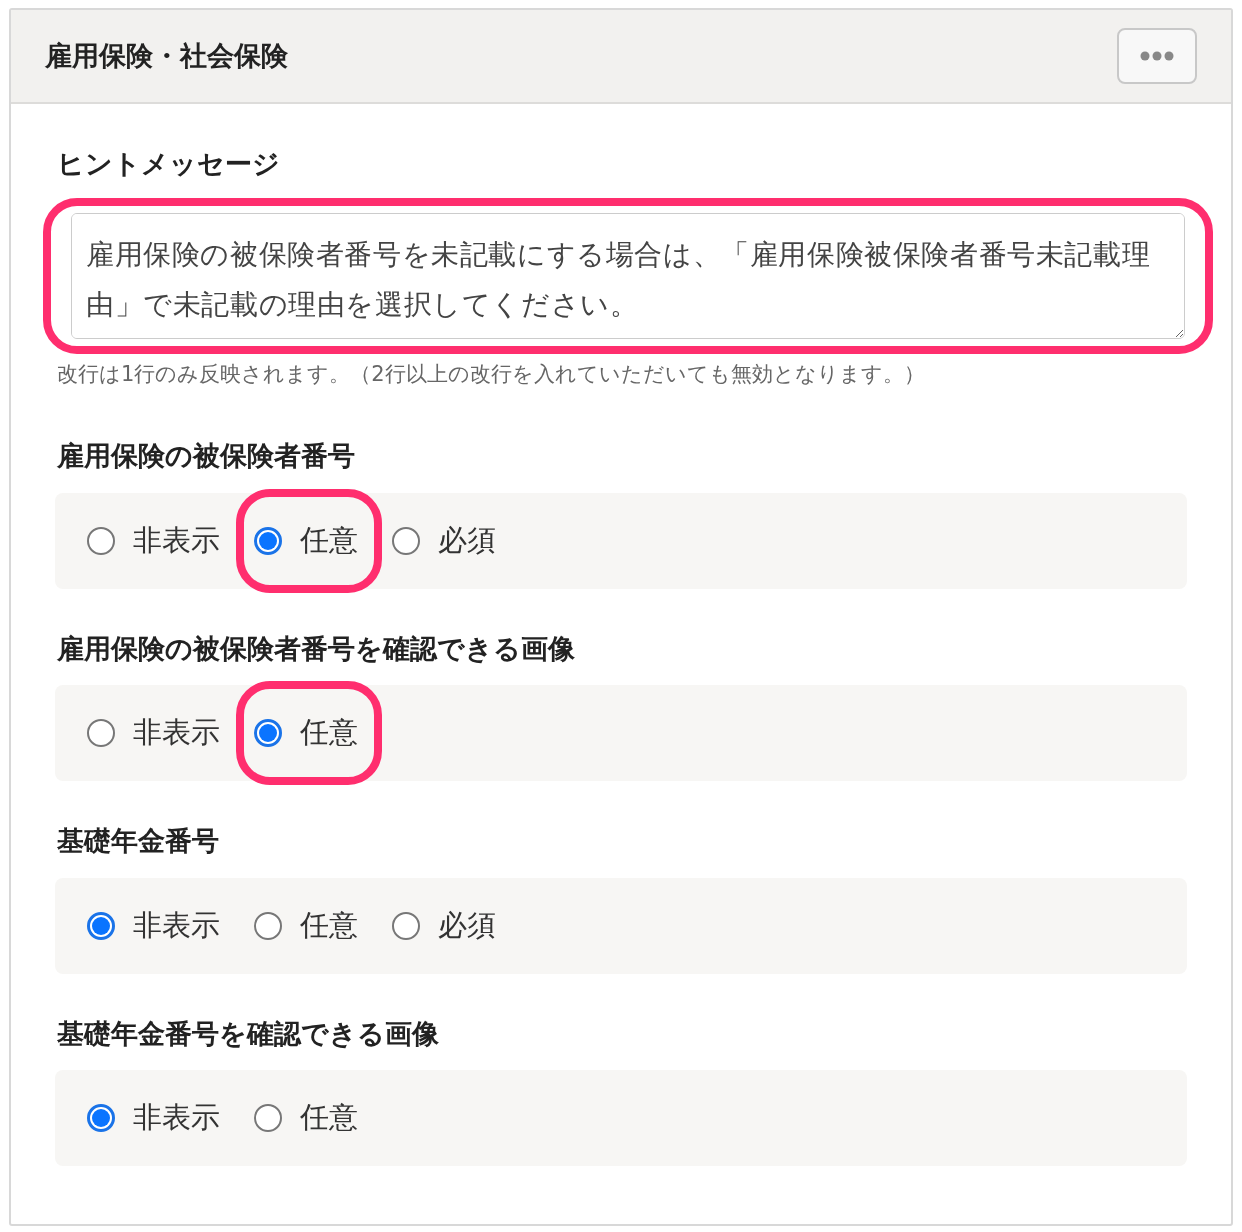 Image resolution: width=1242 pixels, height=1232 pixels. Describe the element at coordinates (316, 648) in the screenshot. I see `field-label: 雇用保険の被保険者番号を確認できる画像` at that location.